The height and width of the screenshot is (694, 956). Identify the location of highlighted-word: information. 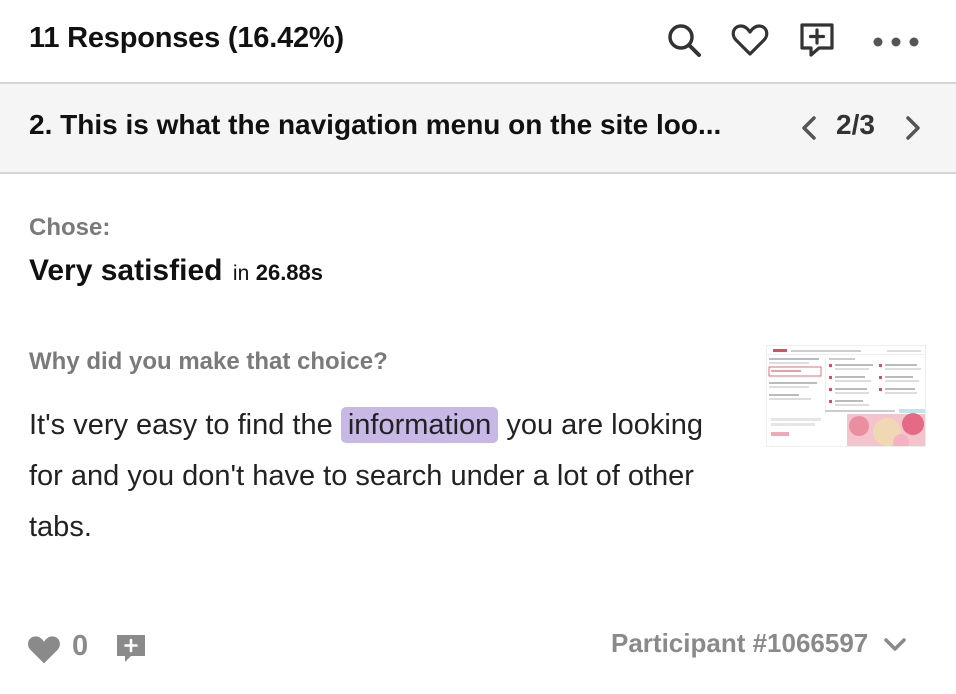
(419, 425).